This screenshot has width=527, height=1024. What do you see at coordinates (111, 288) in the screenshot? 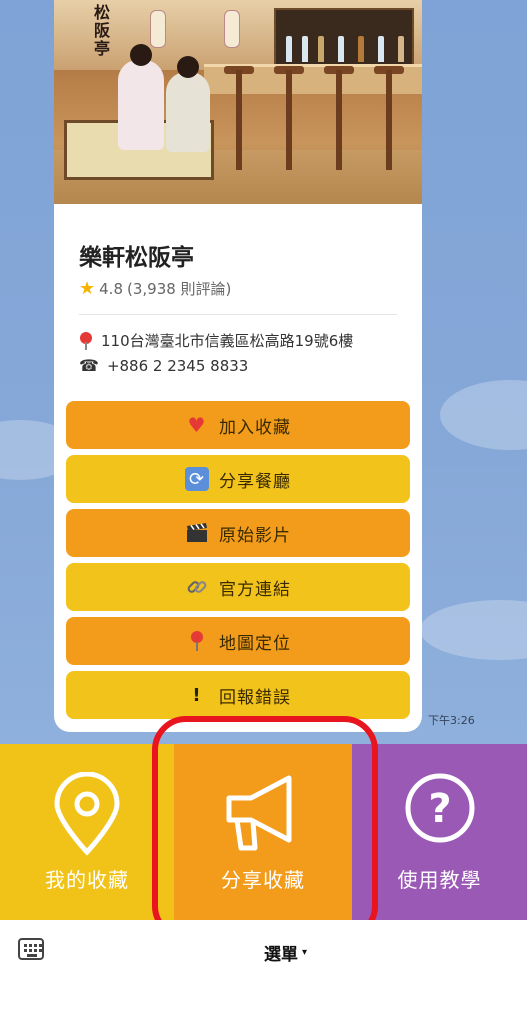
I see `rating-value: 4.8` at bounding box center [111, 288].